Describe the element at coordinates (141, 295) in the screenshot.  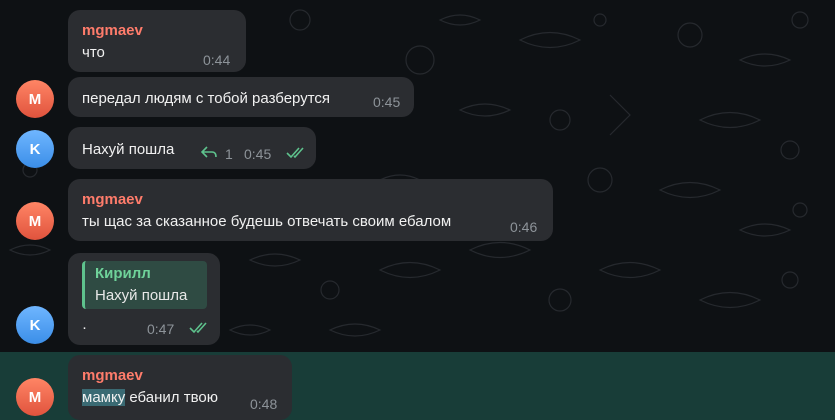
I see `reply-text: Нахуй пошла` at that location.